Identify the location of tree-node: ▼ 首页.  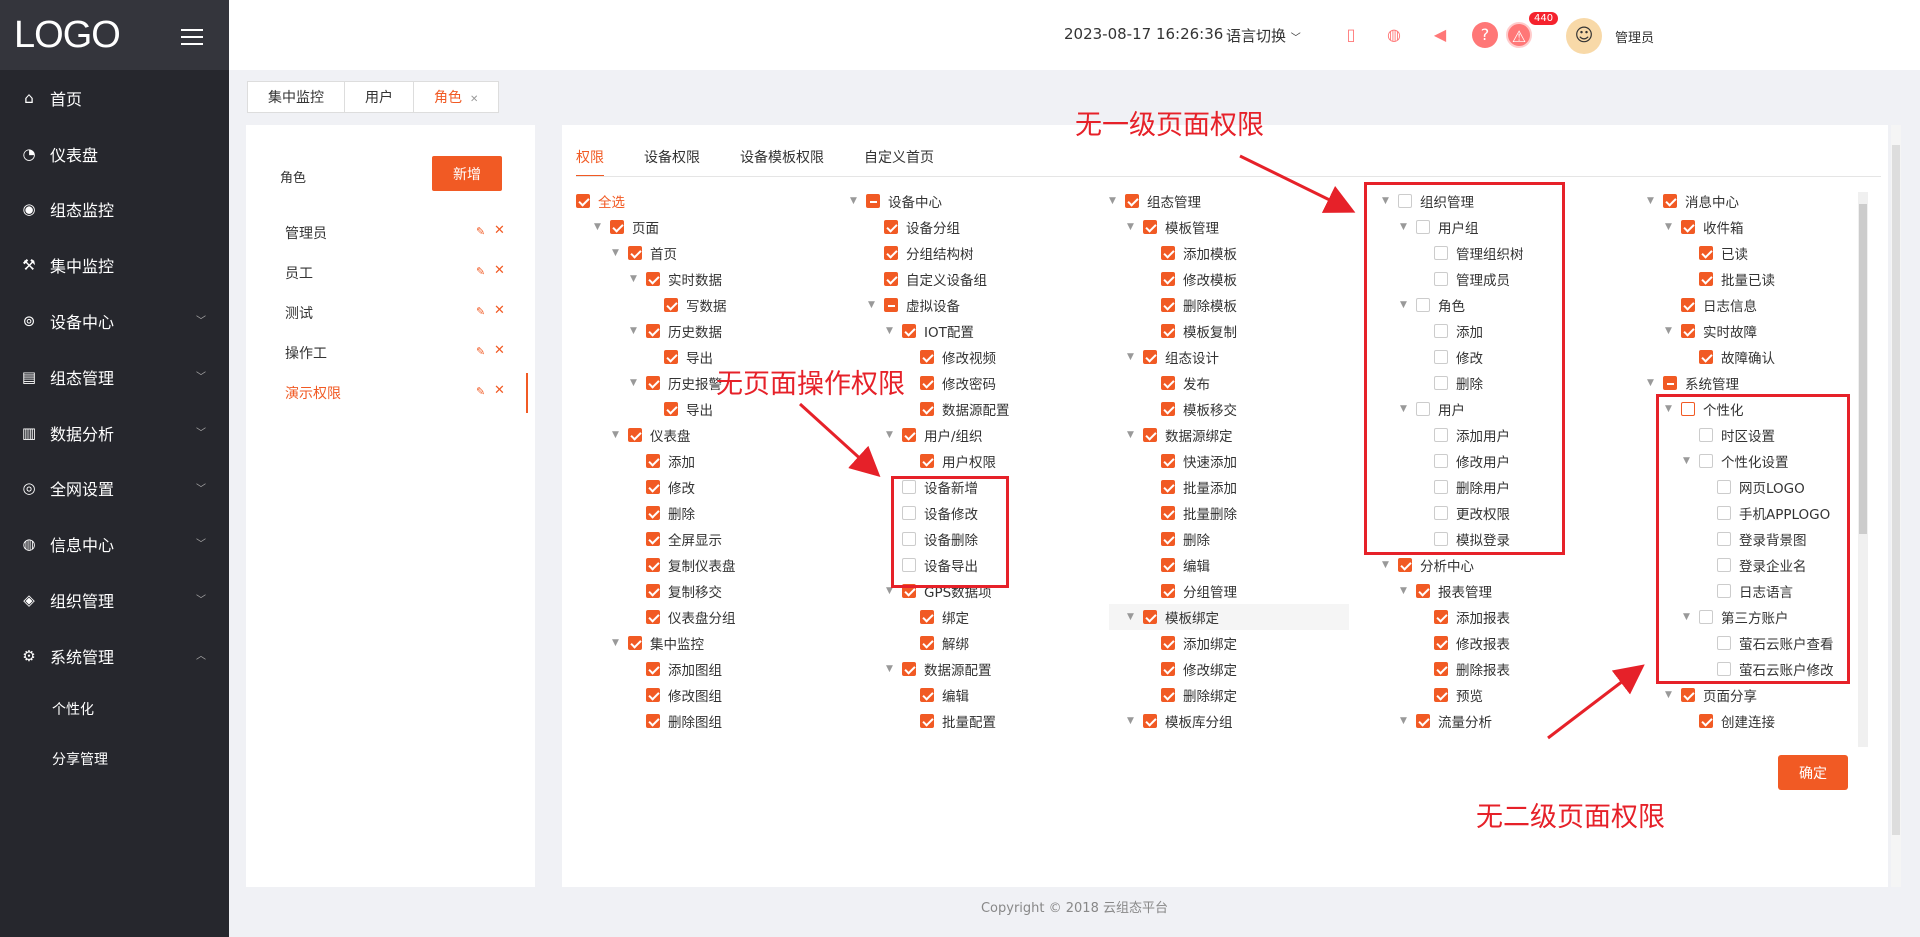
(711, 253).